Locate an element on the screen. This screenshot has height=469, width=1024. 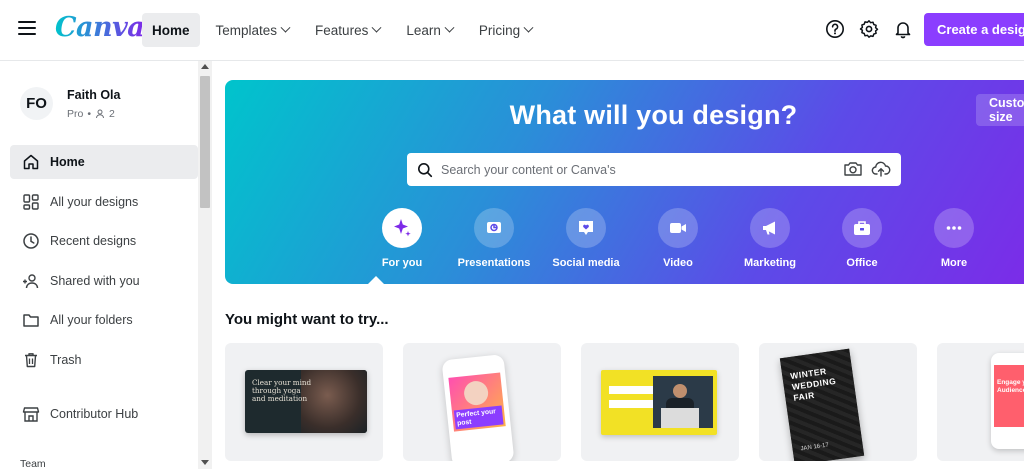
sidebar-item-shared: Shared with you is located at coordinates (104, 281).